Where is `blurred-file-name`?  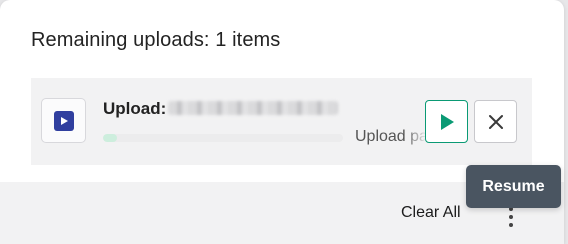 blurred-file-name is located at coordinates (253, 108).